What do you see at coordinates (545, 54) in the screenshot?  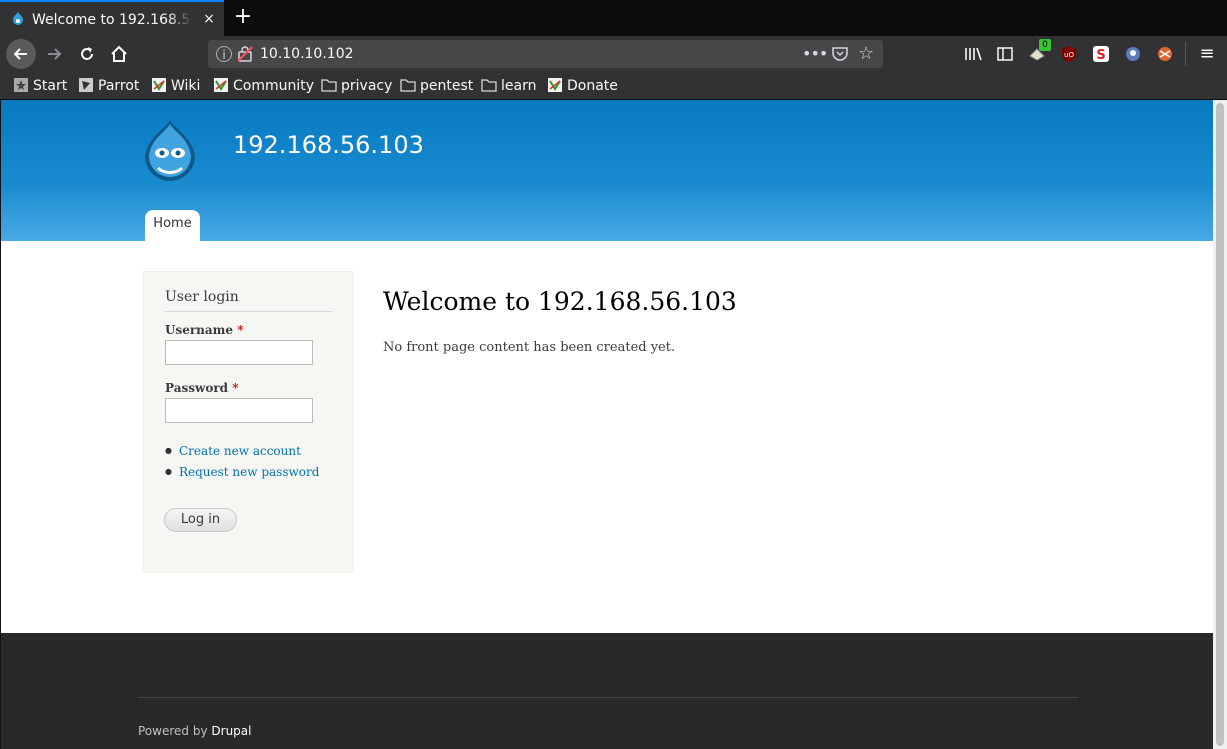 I see `address-bar: i 10.10.10.102 ••• ☆` at bounding box center [545, 54].